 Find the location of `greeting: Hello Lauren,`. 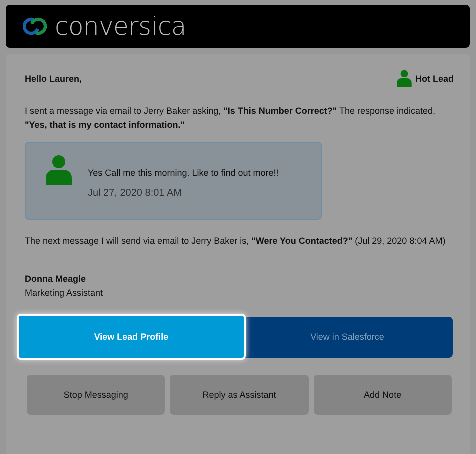

greeting: Hello Lauren, is located at coordinates (53, 79).